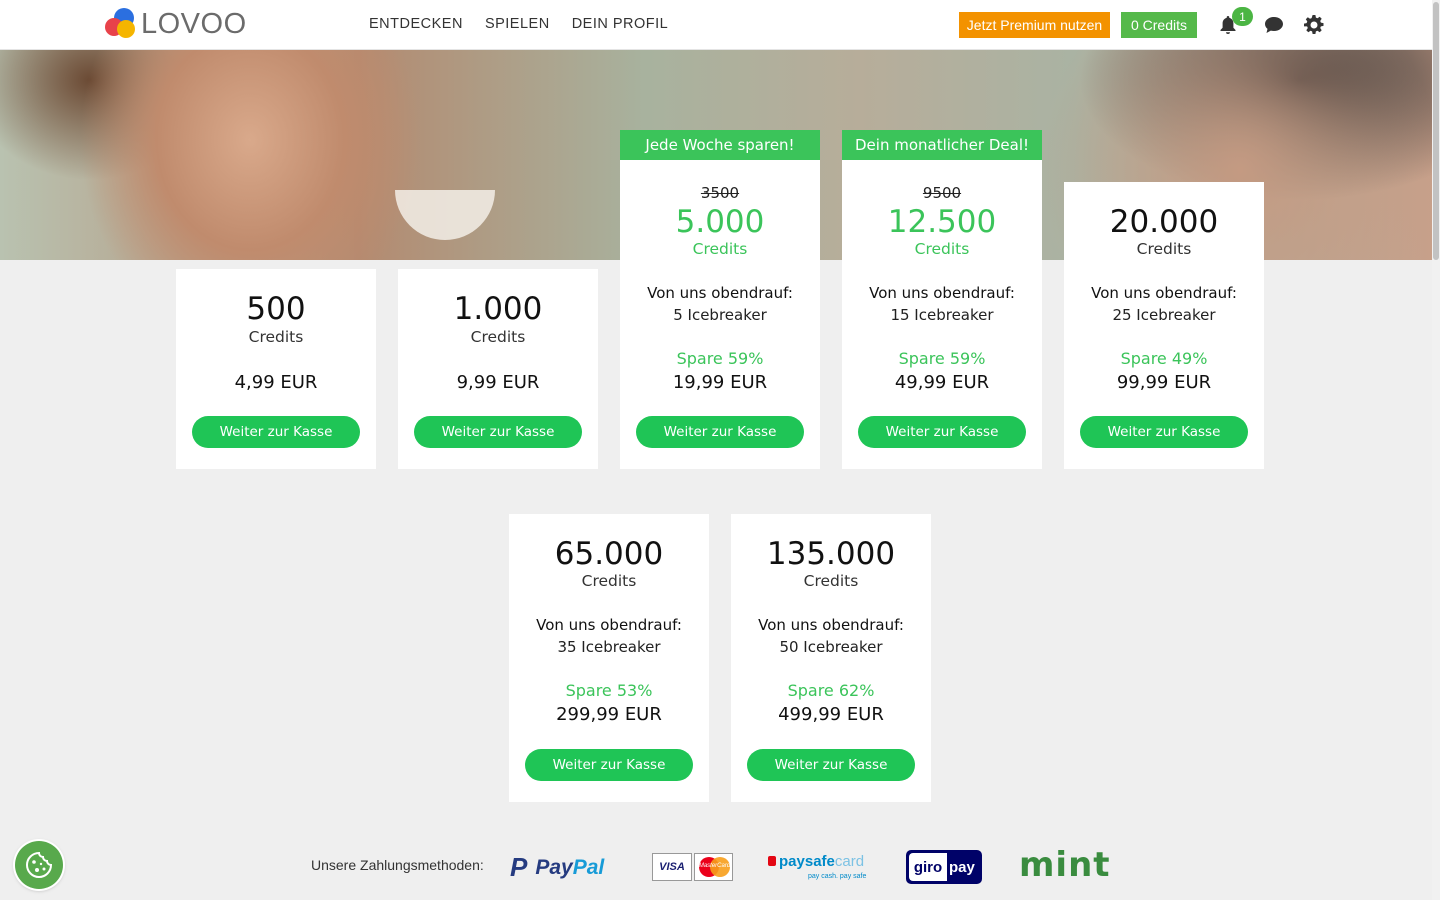 This screenshot has height=900, width=1440. I want to click on paypal-text-pal: Pal, so click(588, 867).